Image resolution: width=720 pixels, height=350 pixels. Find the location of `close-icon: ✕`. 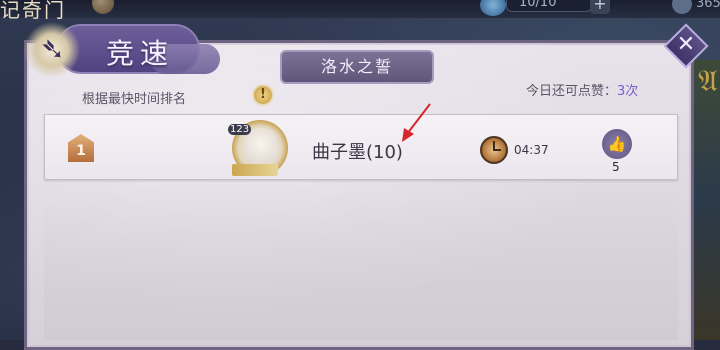

close-icon: ✕ is located at coordinates (686, 44).